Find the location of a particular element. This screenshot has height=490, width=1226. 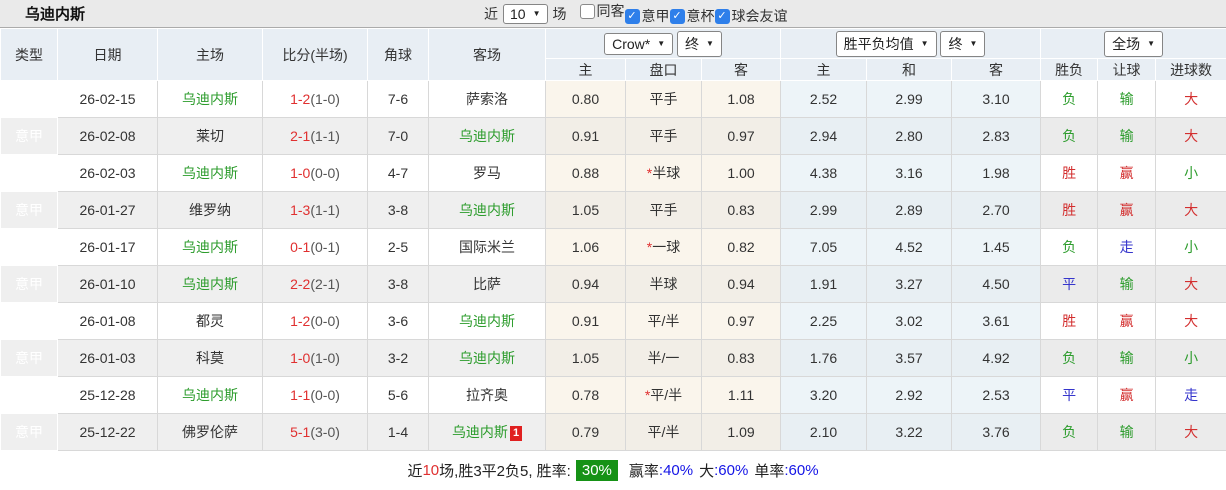

cell-home-team: 科莫 is located at coordinates (210, 358).